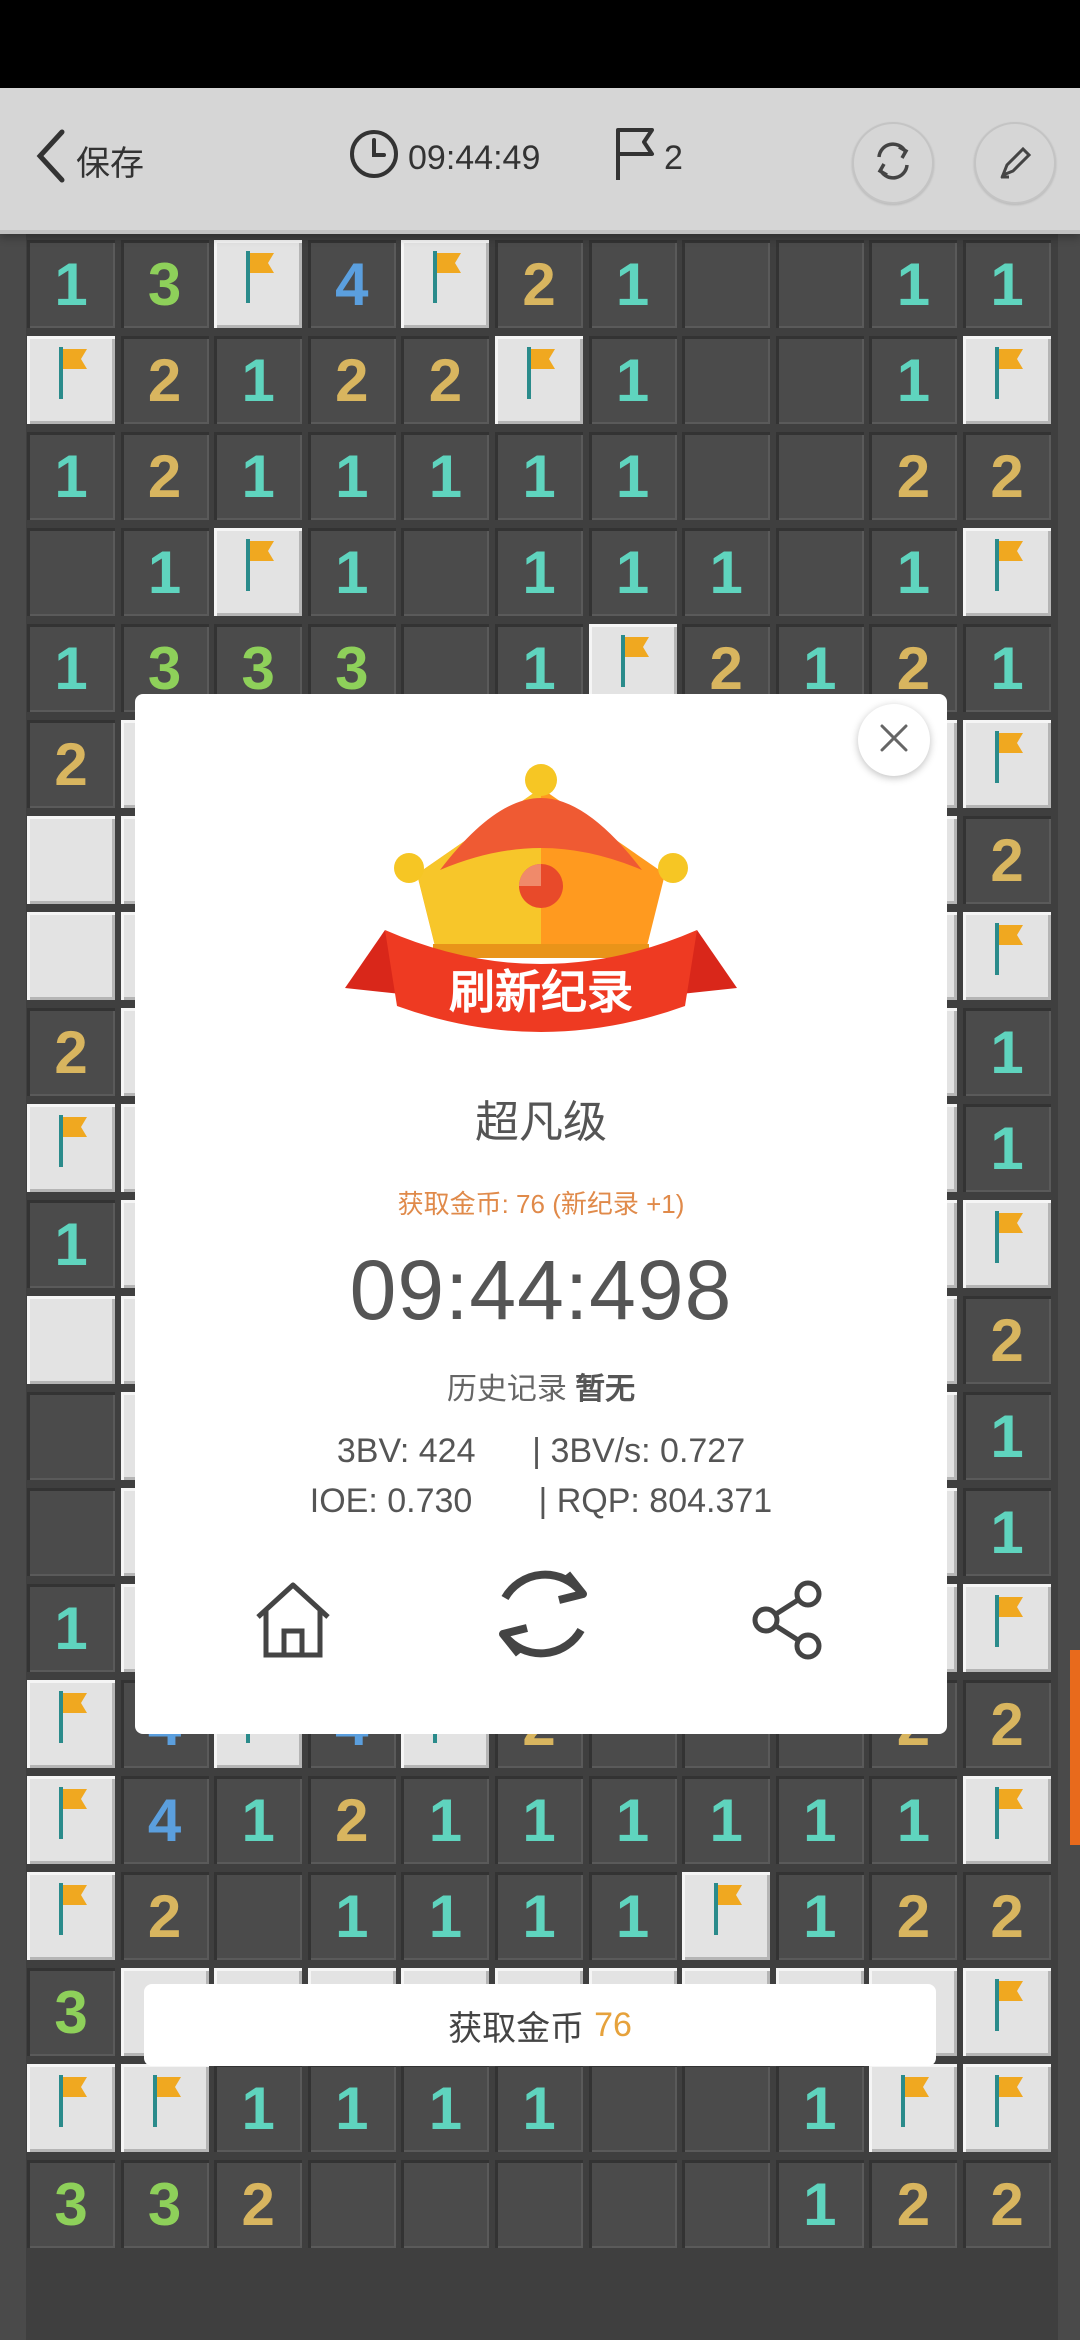  I want to click on share-button, so click(788, 1622).